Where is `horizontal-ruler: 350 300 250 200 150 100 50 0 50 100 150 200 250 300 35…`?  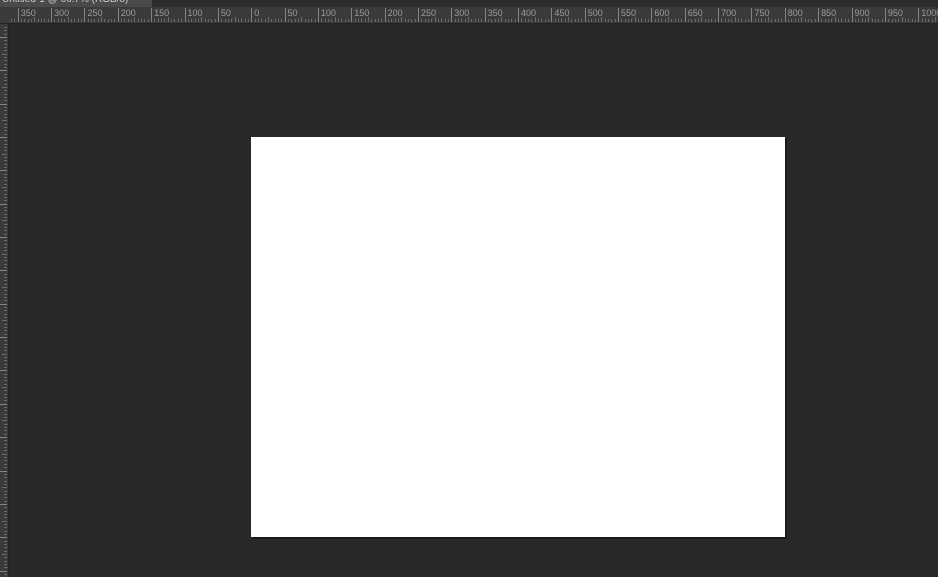 horizontal-ruler: 350 300 250 200 150 100 50 0 50 100 150 200 250 300 35… is located at coordinates (469, 15).